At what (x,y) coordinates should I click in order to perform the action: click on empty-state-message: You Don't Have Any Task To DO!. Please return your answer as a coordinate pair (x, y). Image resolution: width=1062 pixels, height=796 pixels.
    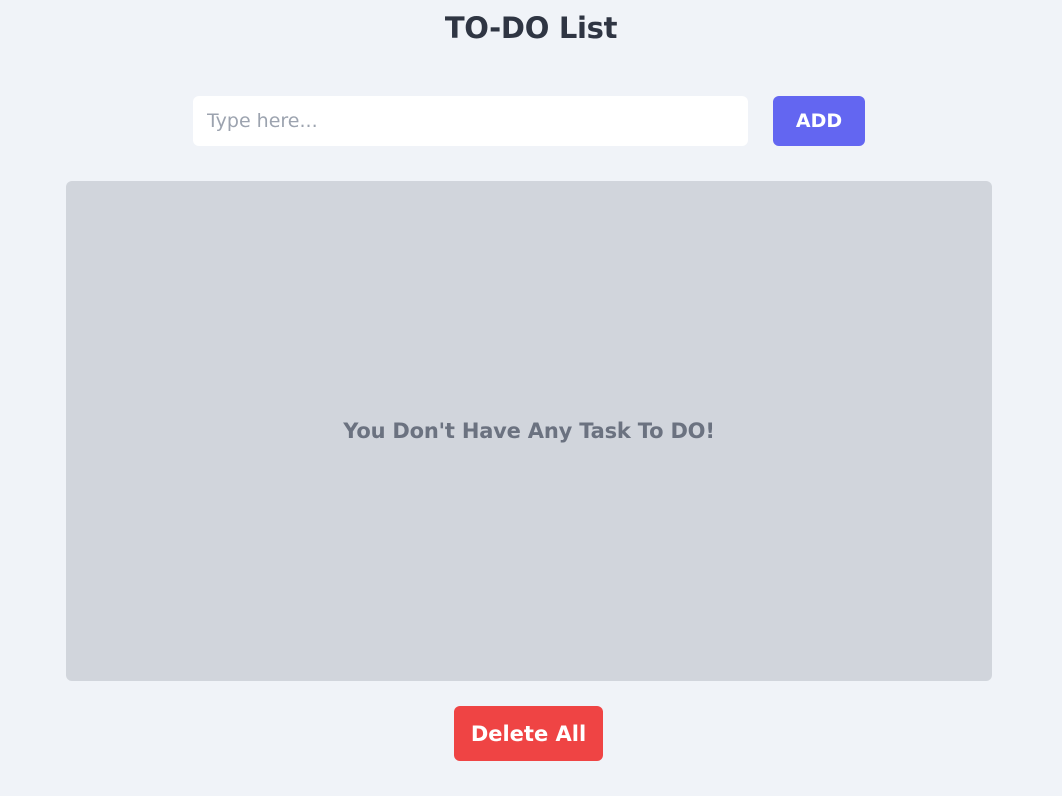
    Looking at the image, I should click on (529, 431).